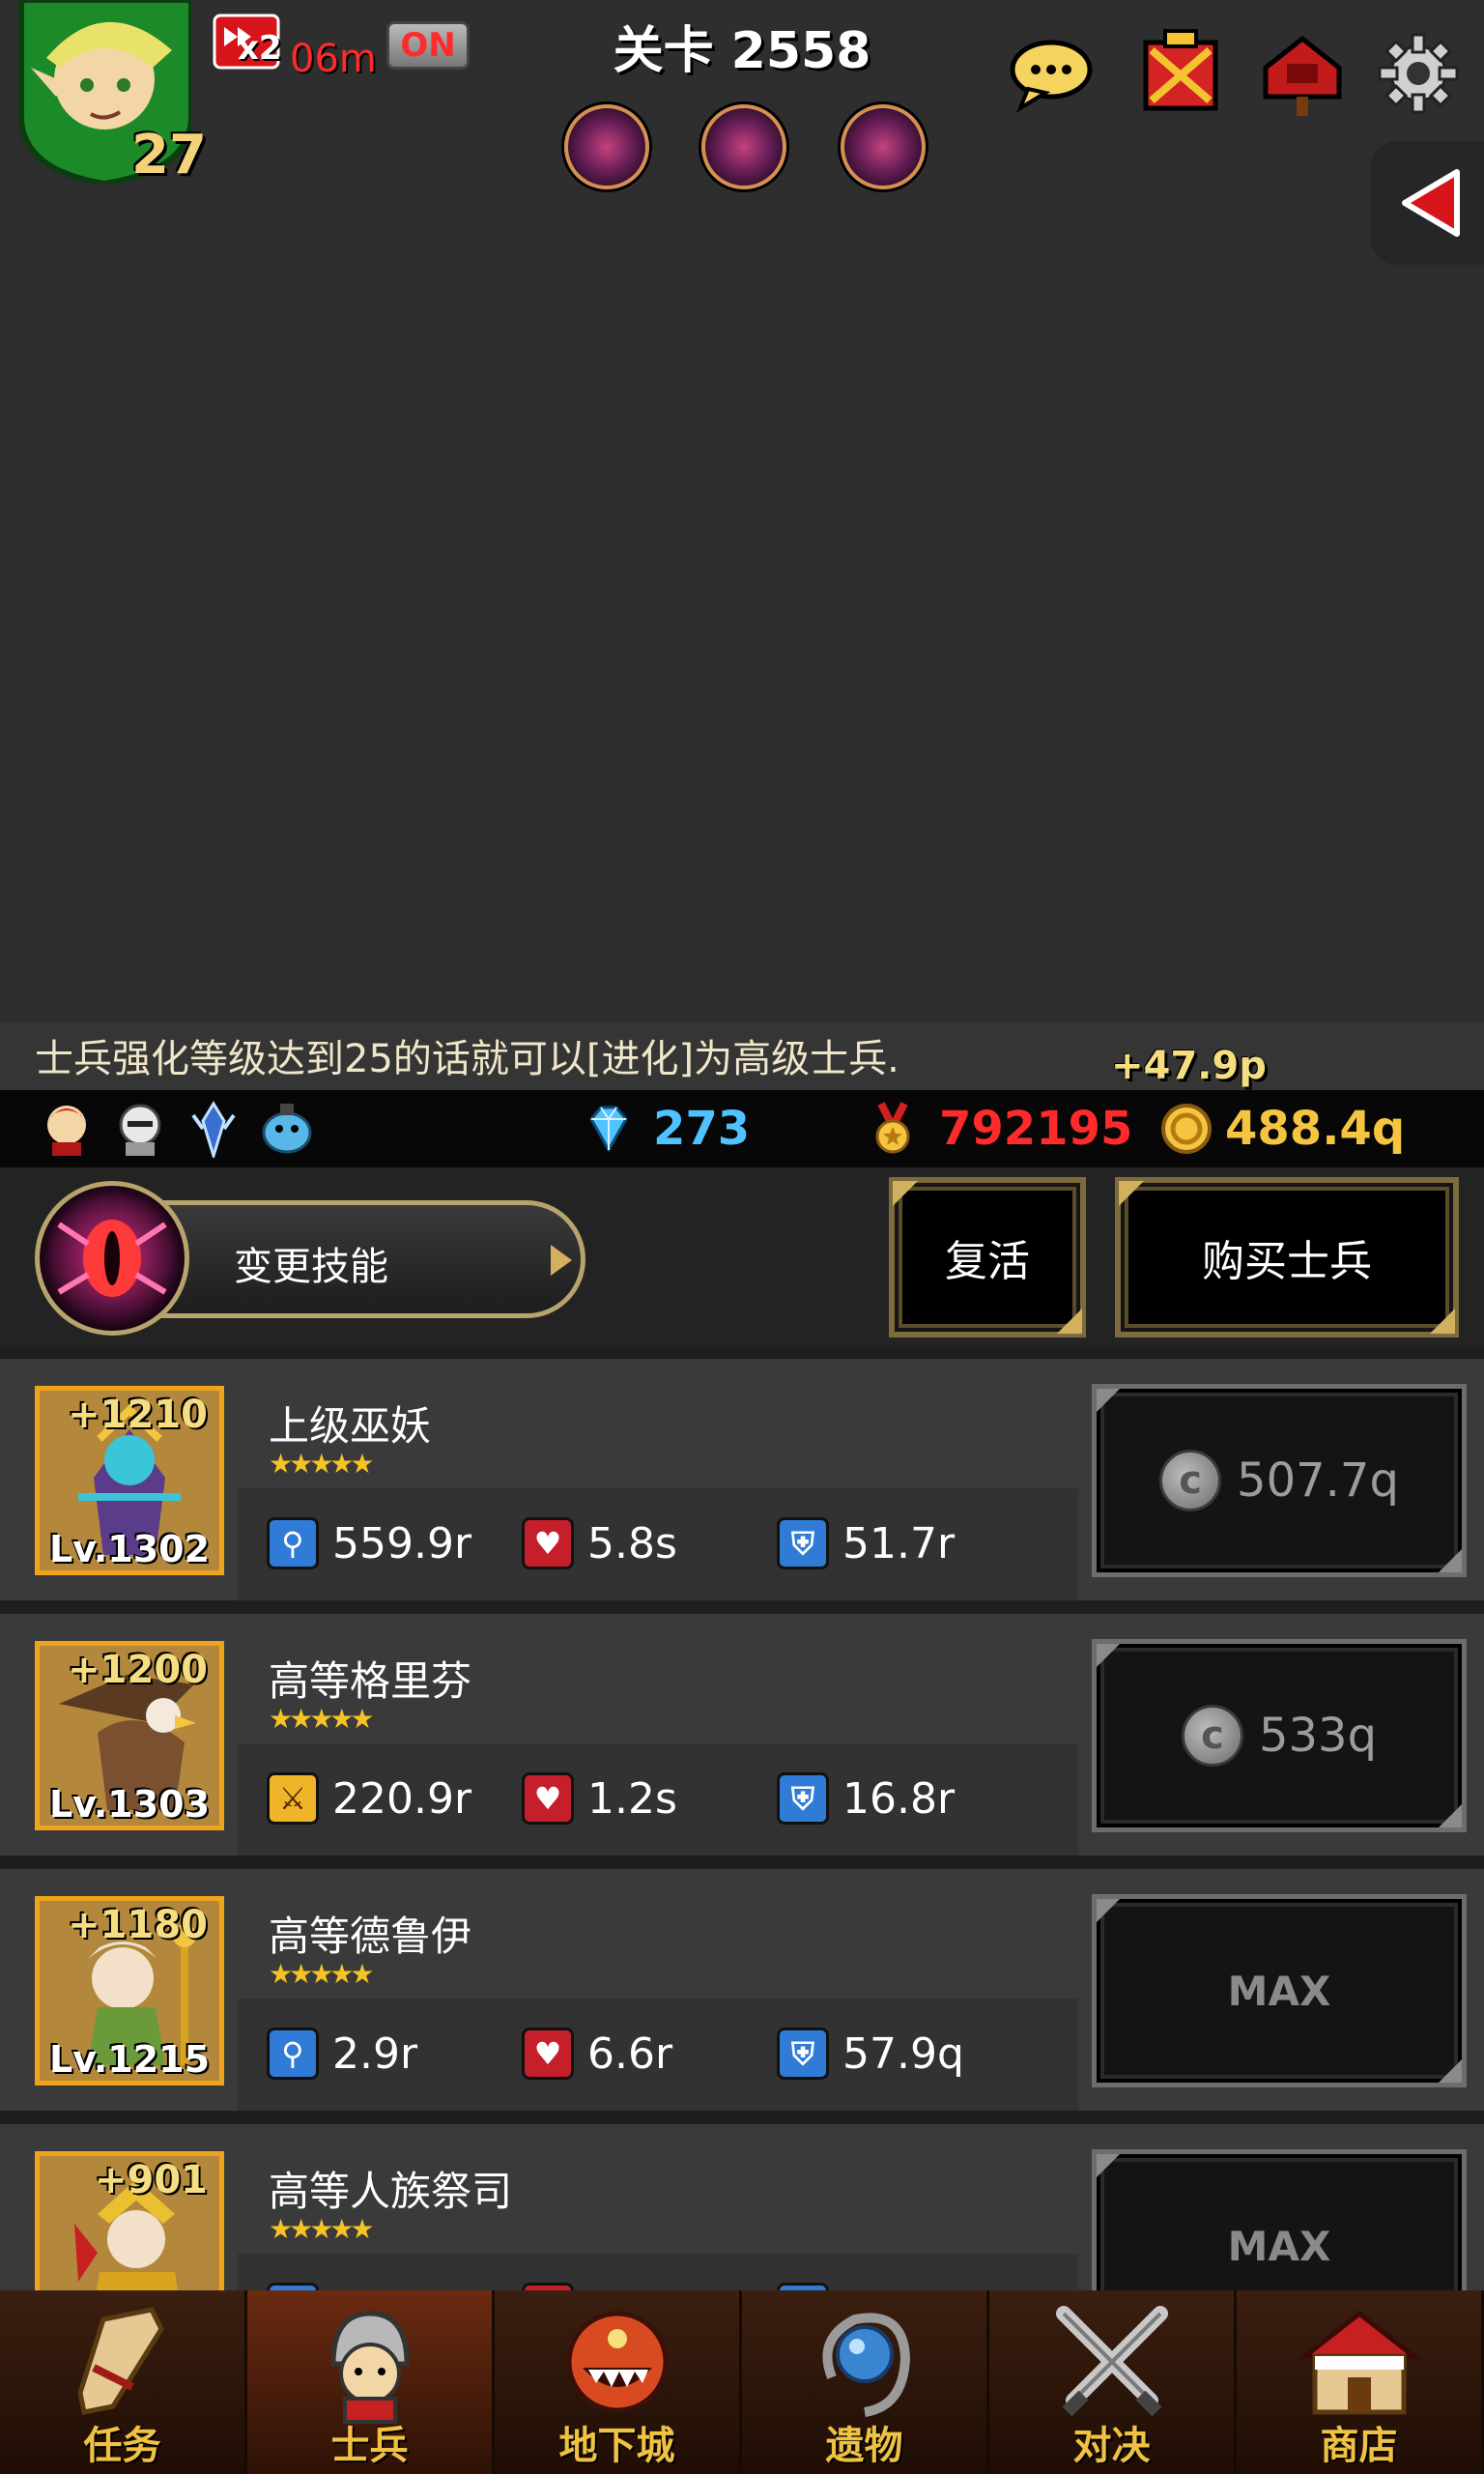 Image resolution: width=1484 pixels, height=2474 pixels. I want to click on scroll-icon, so click(120, 2361).